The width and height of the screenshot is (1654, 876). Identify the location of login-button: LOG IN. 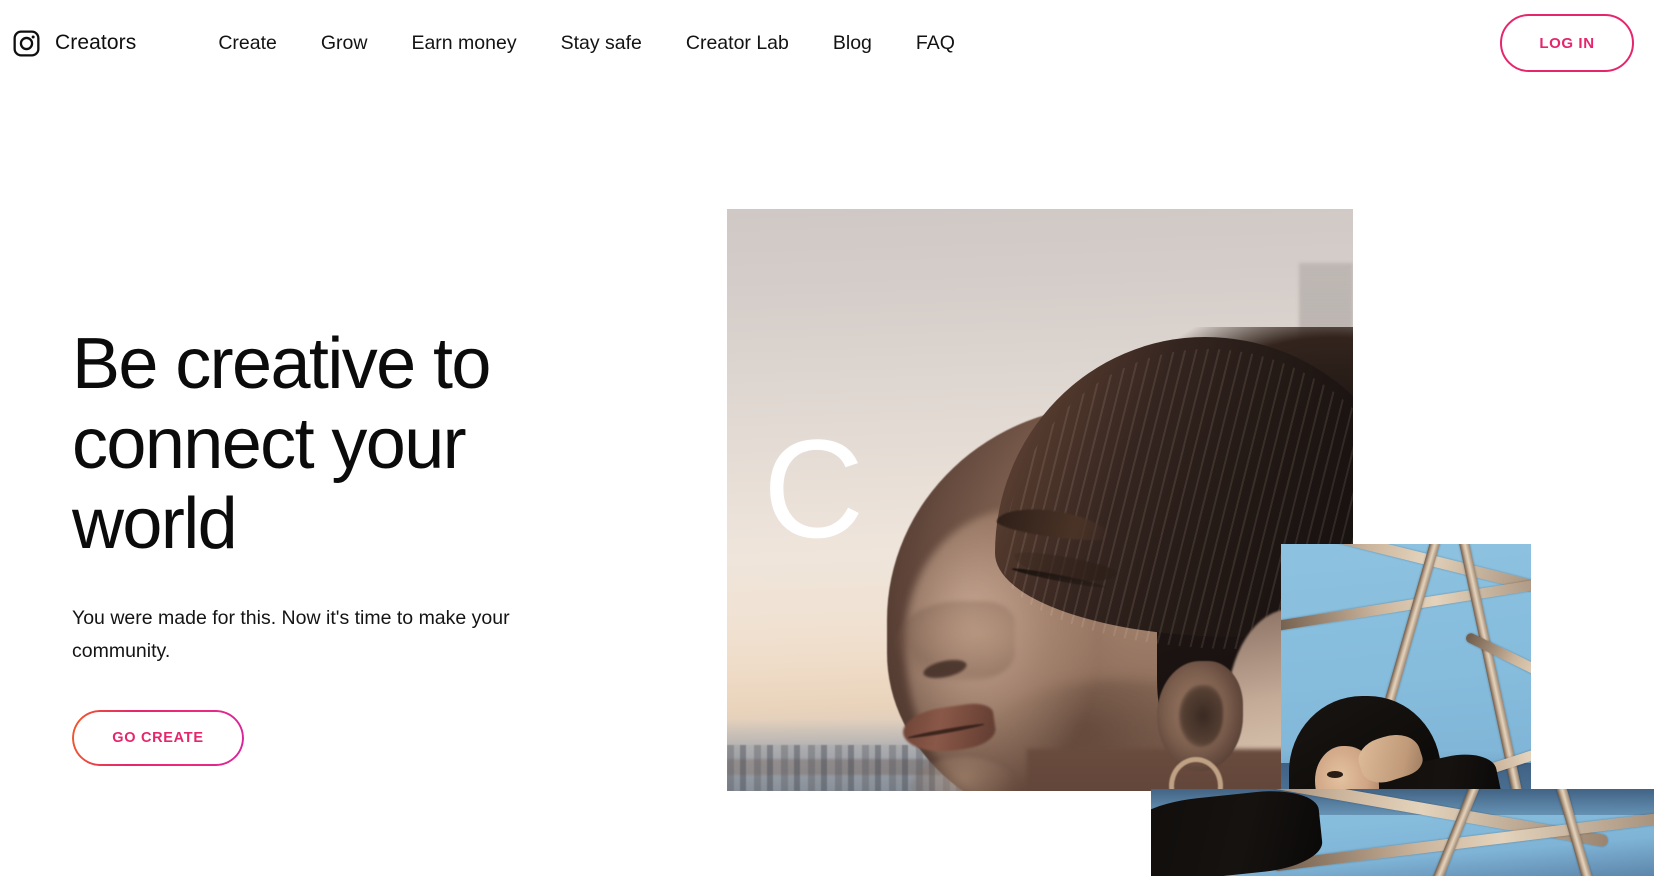
(1567, 43).